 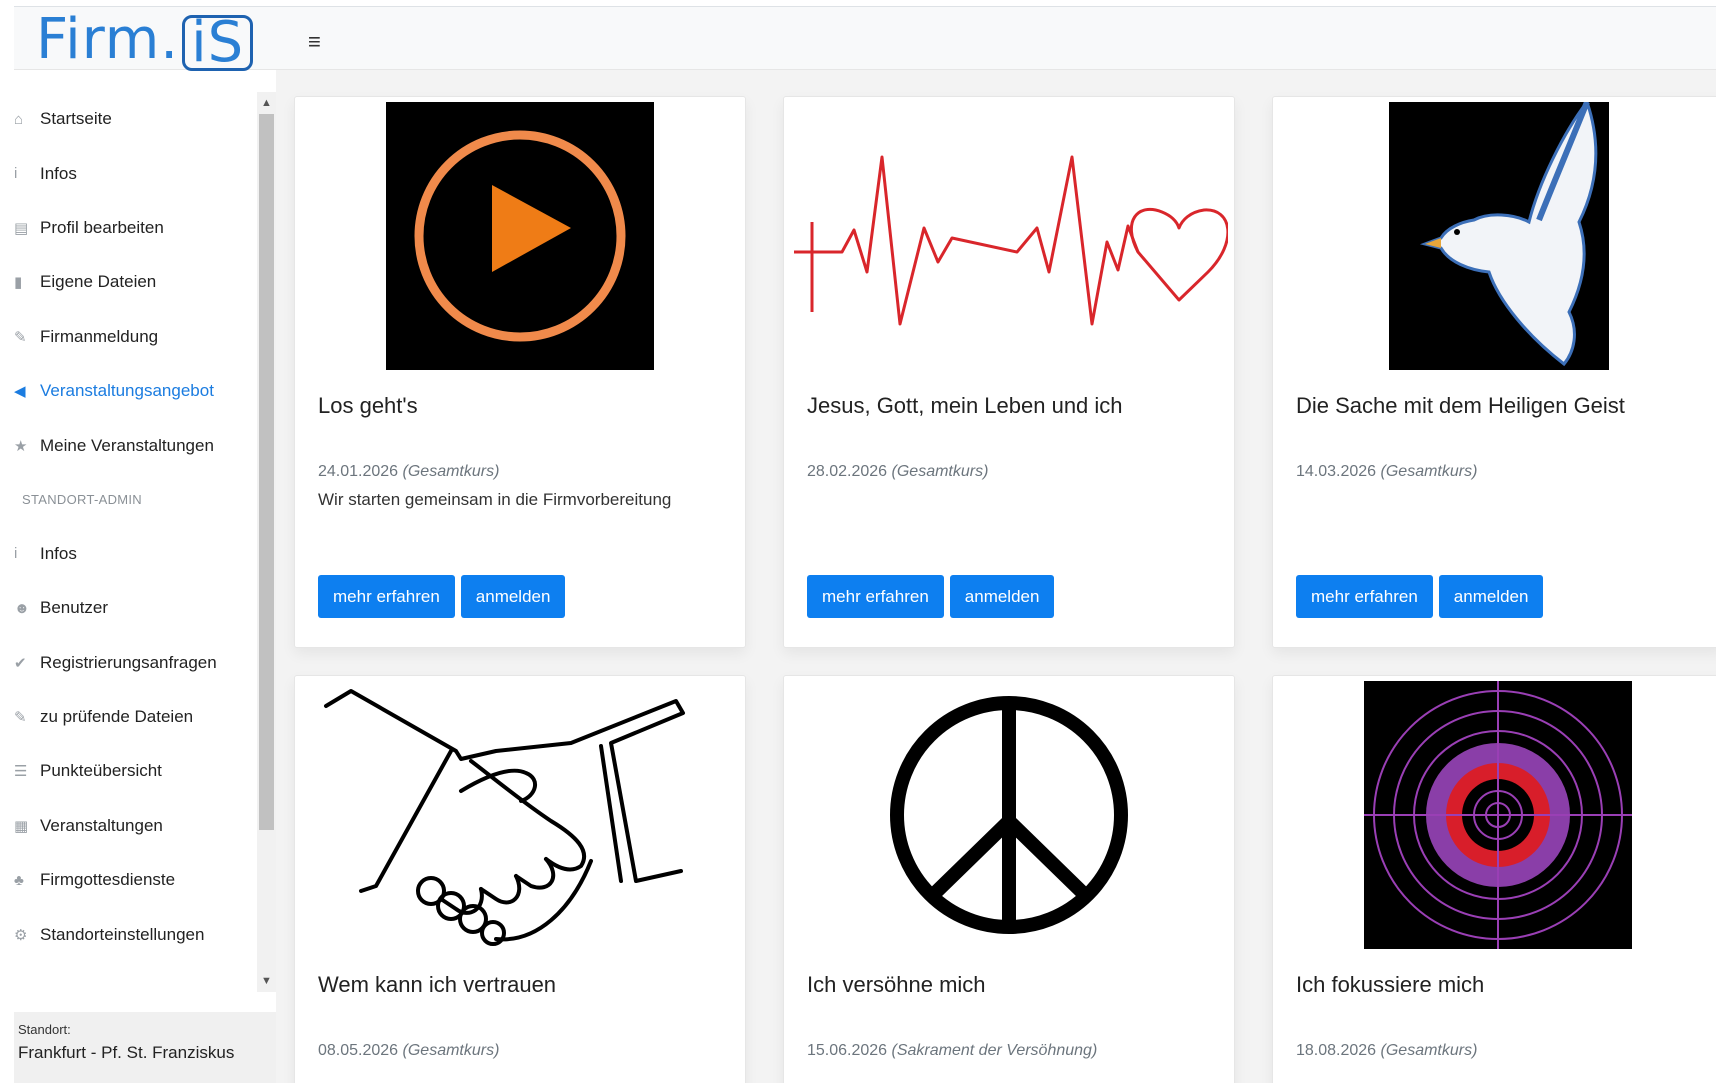 What do you see at coordinates (20, 392) in the screenshot?
I see `megaphone-icon: ◀` at bounding box center [20, 392].